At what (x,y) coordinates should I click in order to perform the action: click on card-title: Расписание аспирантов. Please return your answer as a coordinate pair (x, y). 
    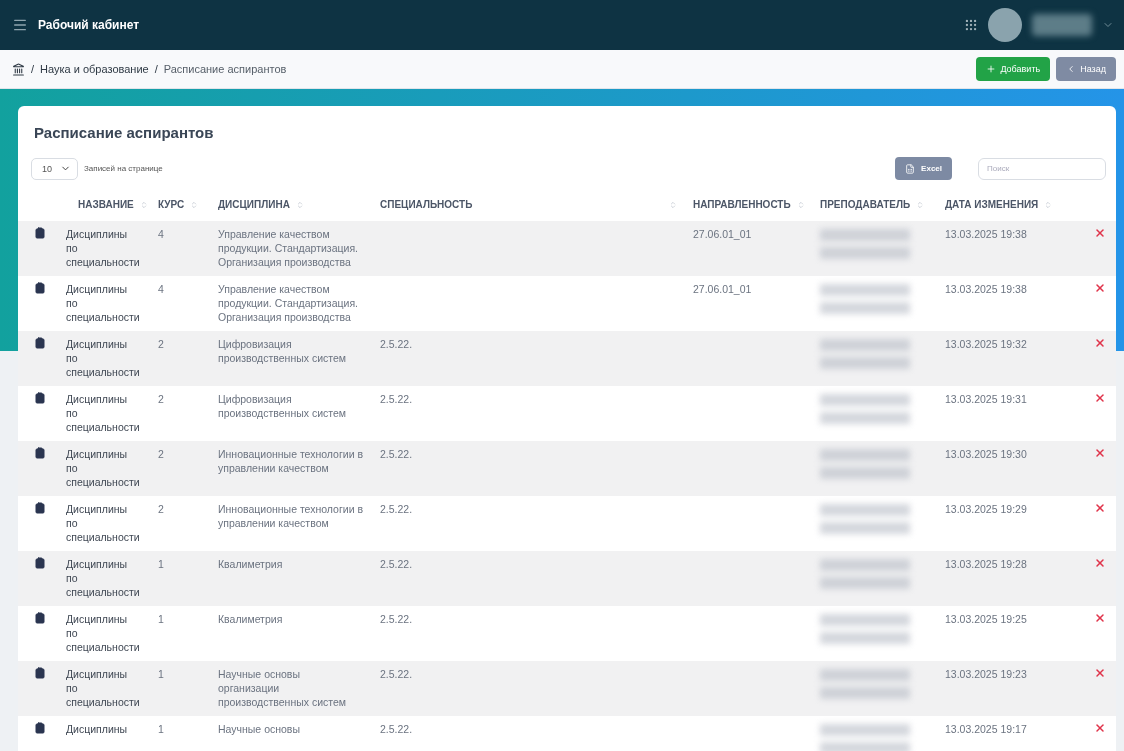
    Looking at the image, I should click on (124, 132).